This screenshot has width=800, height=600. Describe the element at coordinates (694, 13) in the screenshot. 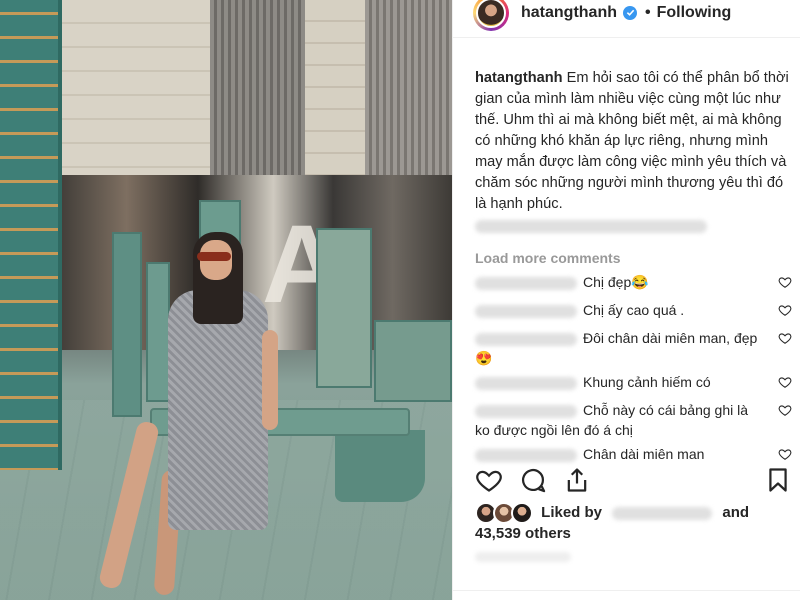

I see `following-button: Following` at that location.